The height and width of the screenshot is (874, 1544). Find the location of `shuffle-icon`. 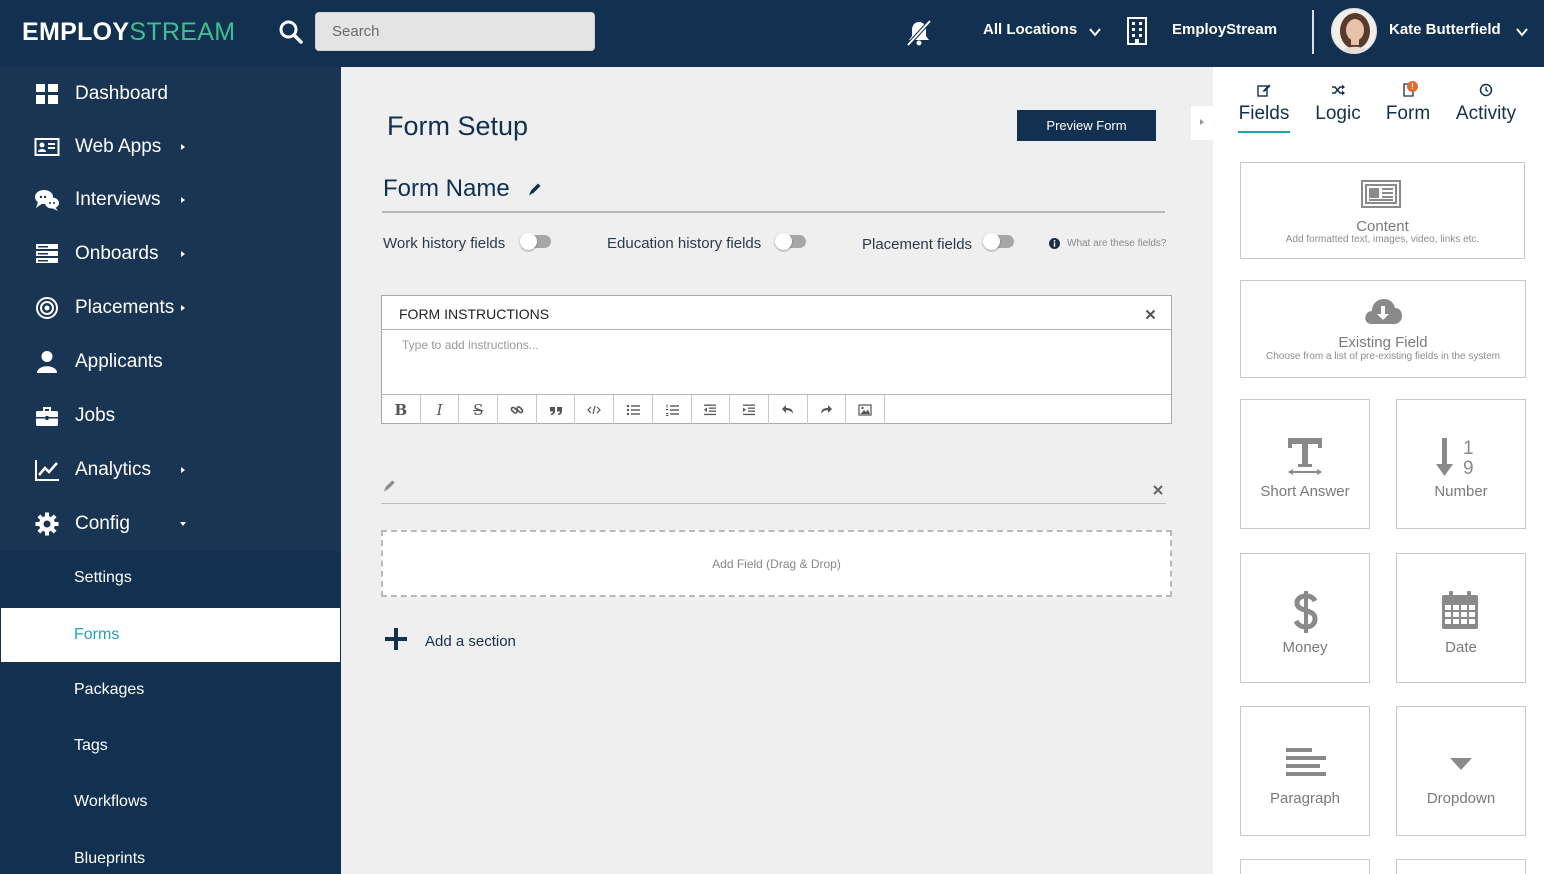

shuffle-icon is located at coordinates (1338, 90).